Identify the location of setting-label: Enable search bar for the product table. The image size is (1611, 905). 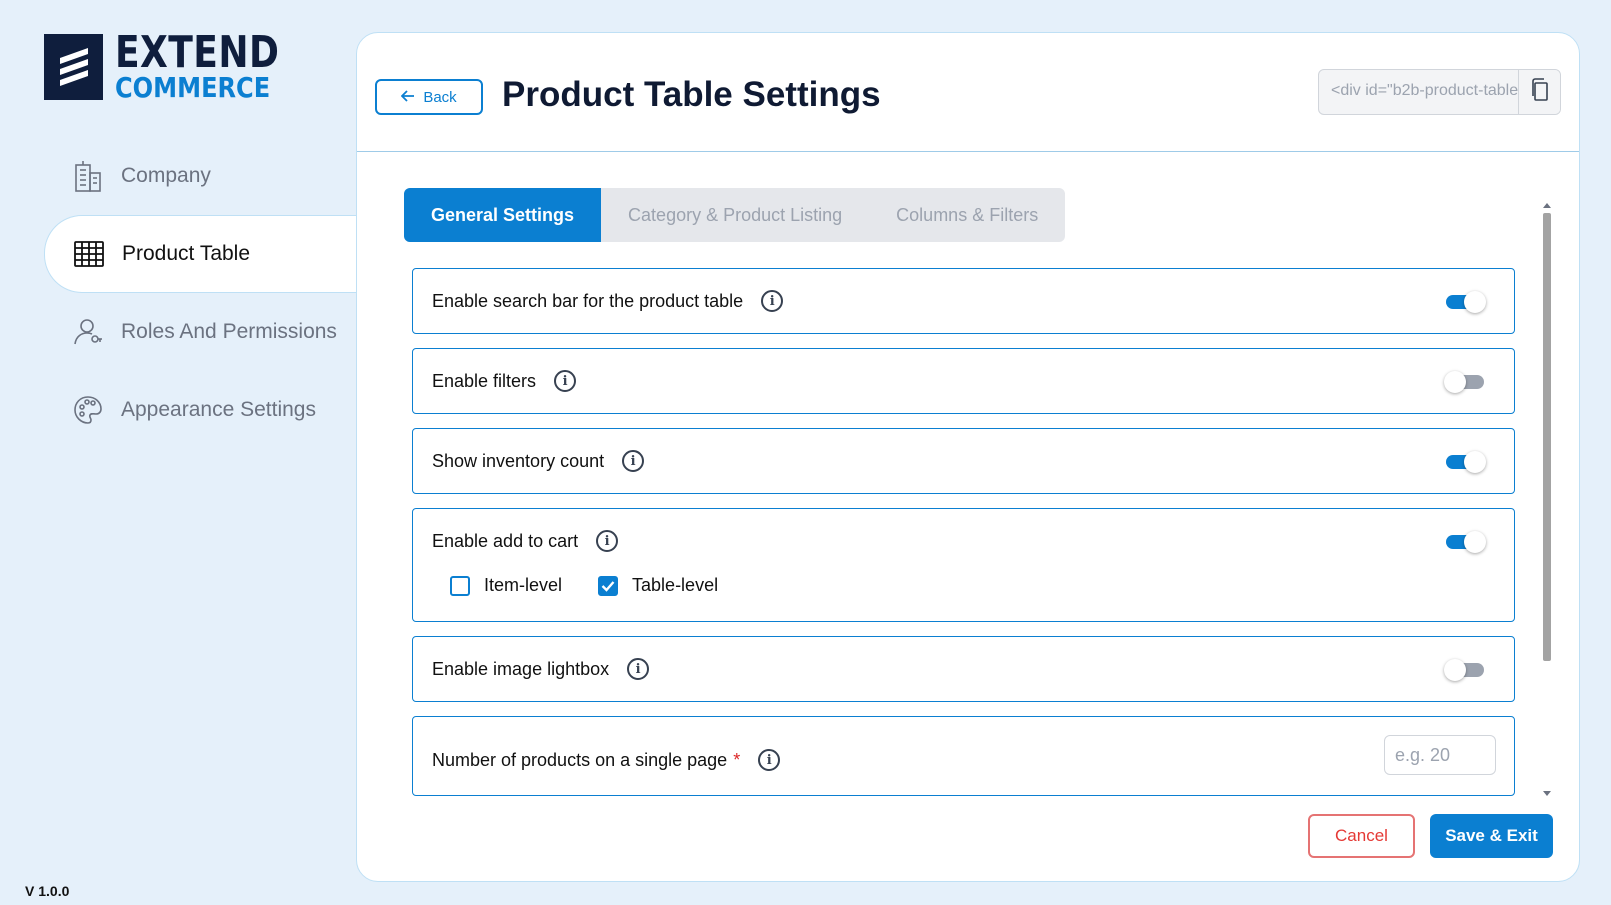
(588, 300).